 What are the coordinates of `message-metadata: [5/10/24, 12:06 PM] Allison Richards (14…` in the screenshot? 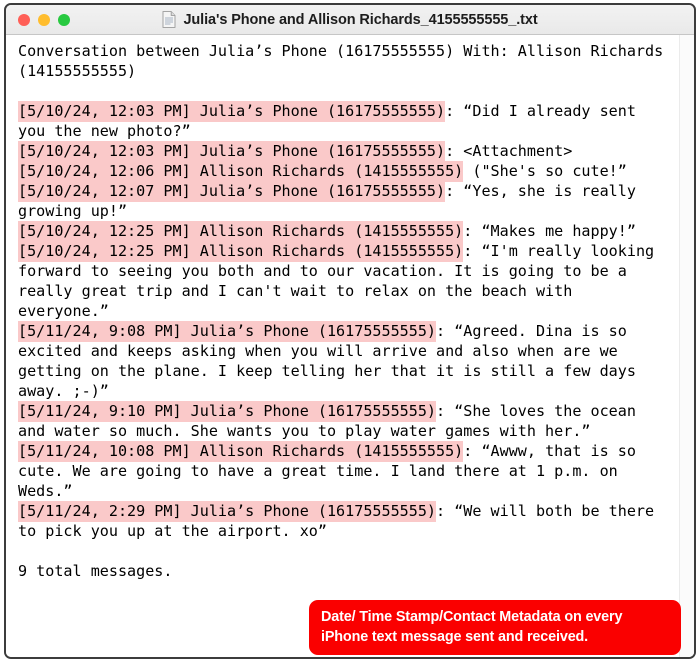 It's located at (241, 171).